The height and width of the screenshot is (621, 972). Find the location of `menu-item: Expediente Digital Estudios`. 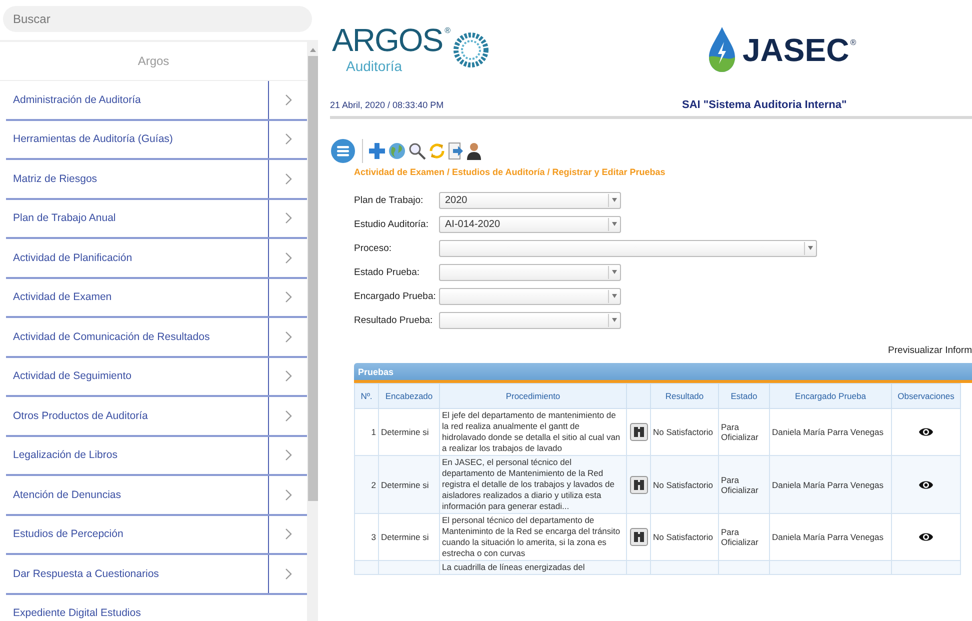

menu-item: Expediente Digital Estudios is located at coordinates (156, 607).